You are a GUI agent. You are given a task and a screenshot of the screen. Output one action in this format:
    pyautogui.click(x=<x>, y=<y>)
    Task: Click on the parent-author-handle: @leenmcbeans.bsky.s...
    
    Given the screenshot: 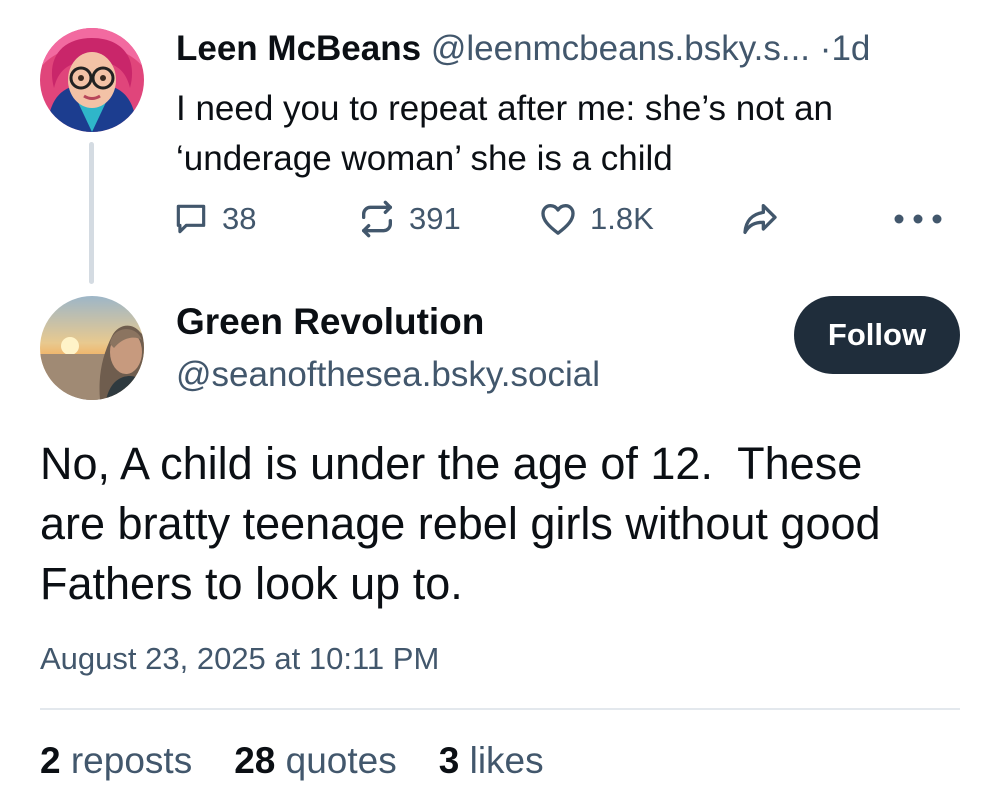 What is the action you would take?
    pyautogui.click(x=620, y=48)
    